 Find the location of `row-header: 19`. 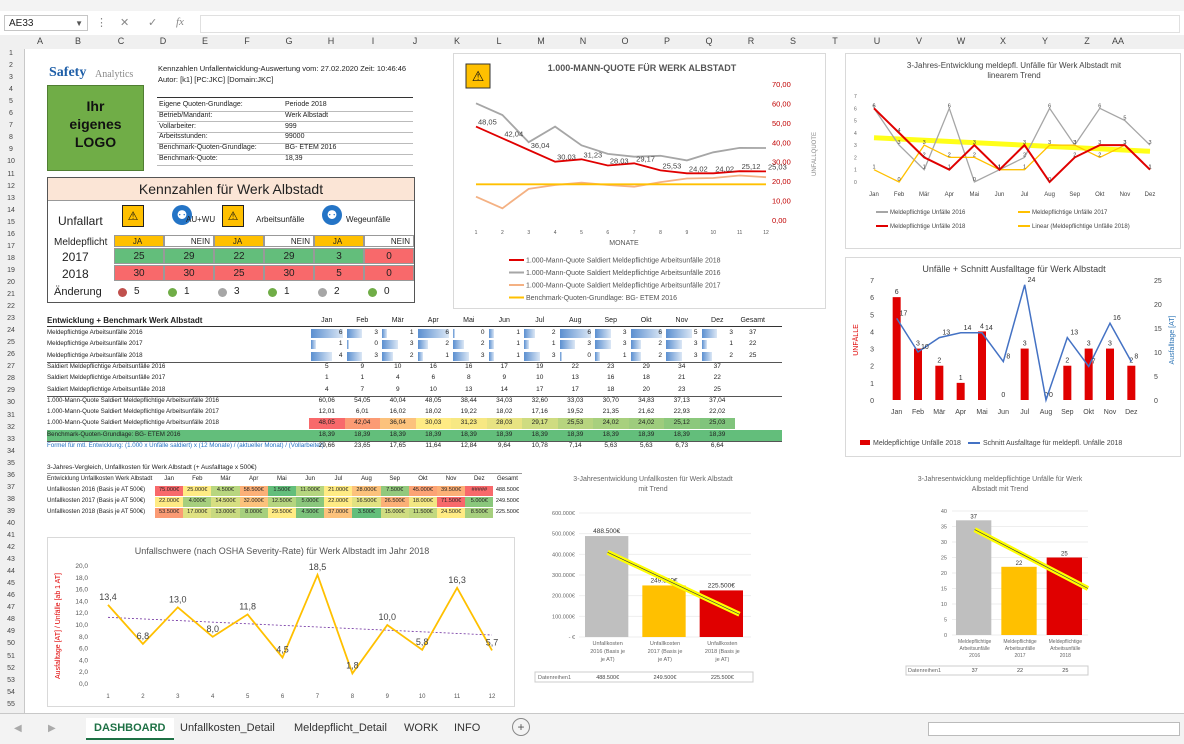

row-header: 19 is located at coordinates (11, 270).